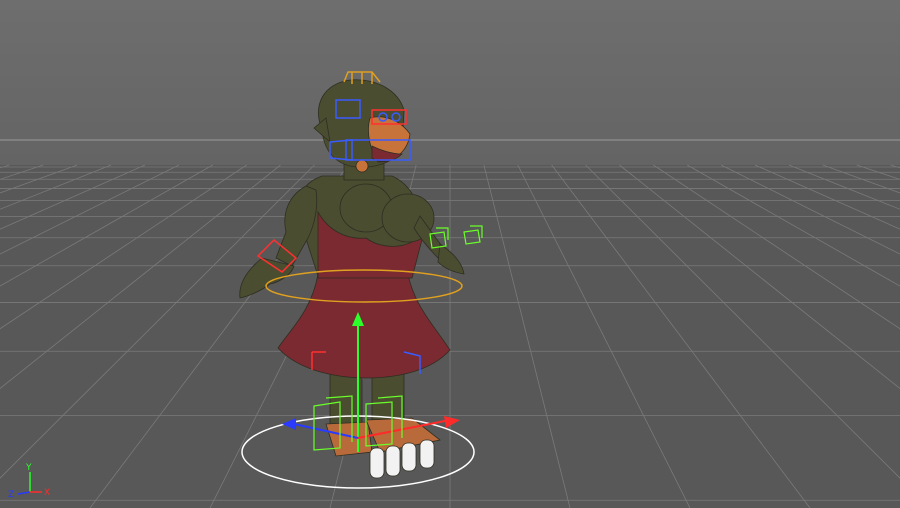 The image size is (900, 508). What do you see at coordinates (47, 493) in the screenshot?
I see `gizmo-x-label: X` at bounding box center [47, 493].